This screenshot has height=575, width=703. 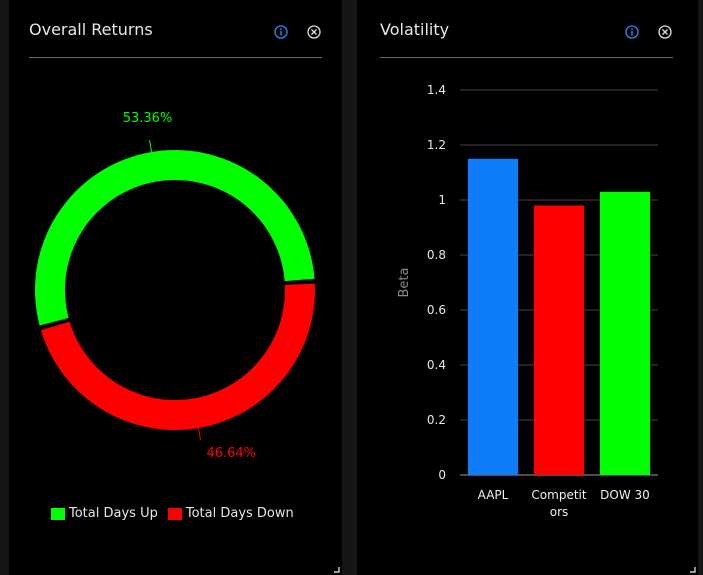 What do you see at coordinates (436, 145) in the screenshot?
I see `y-tick-label: 1.2` at bounding box center [436, 145].